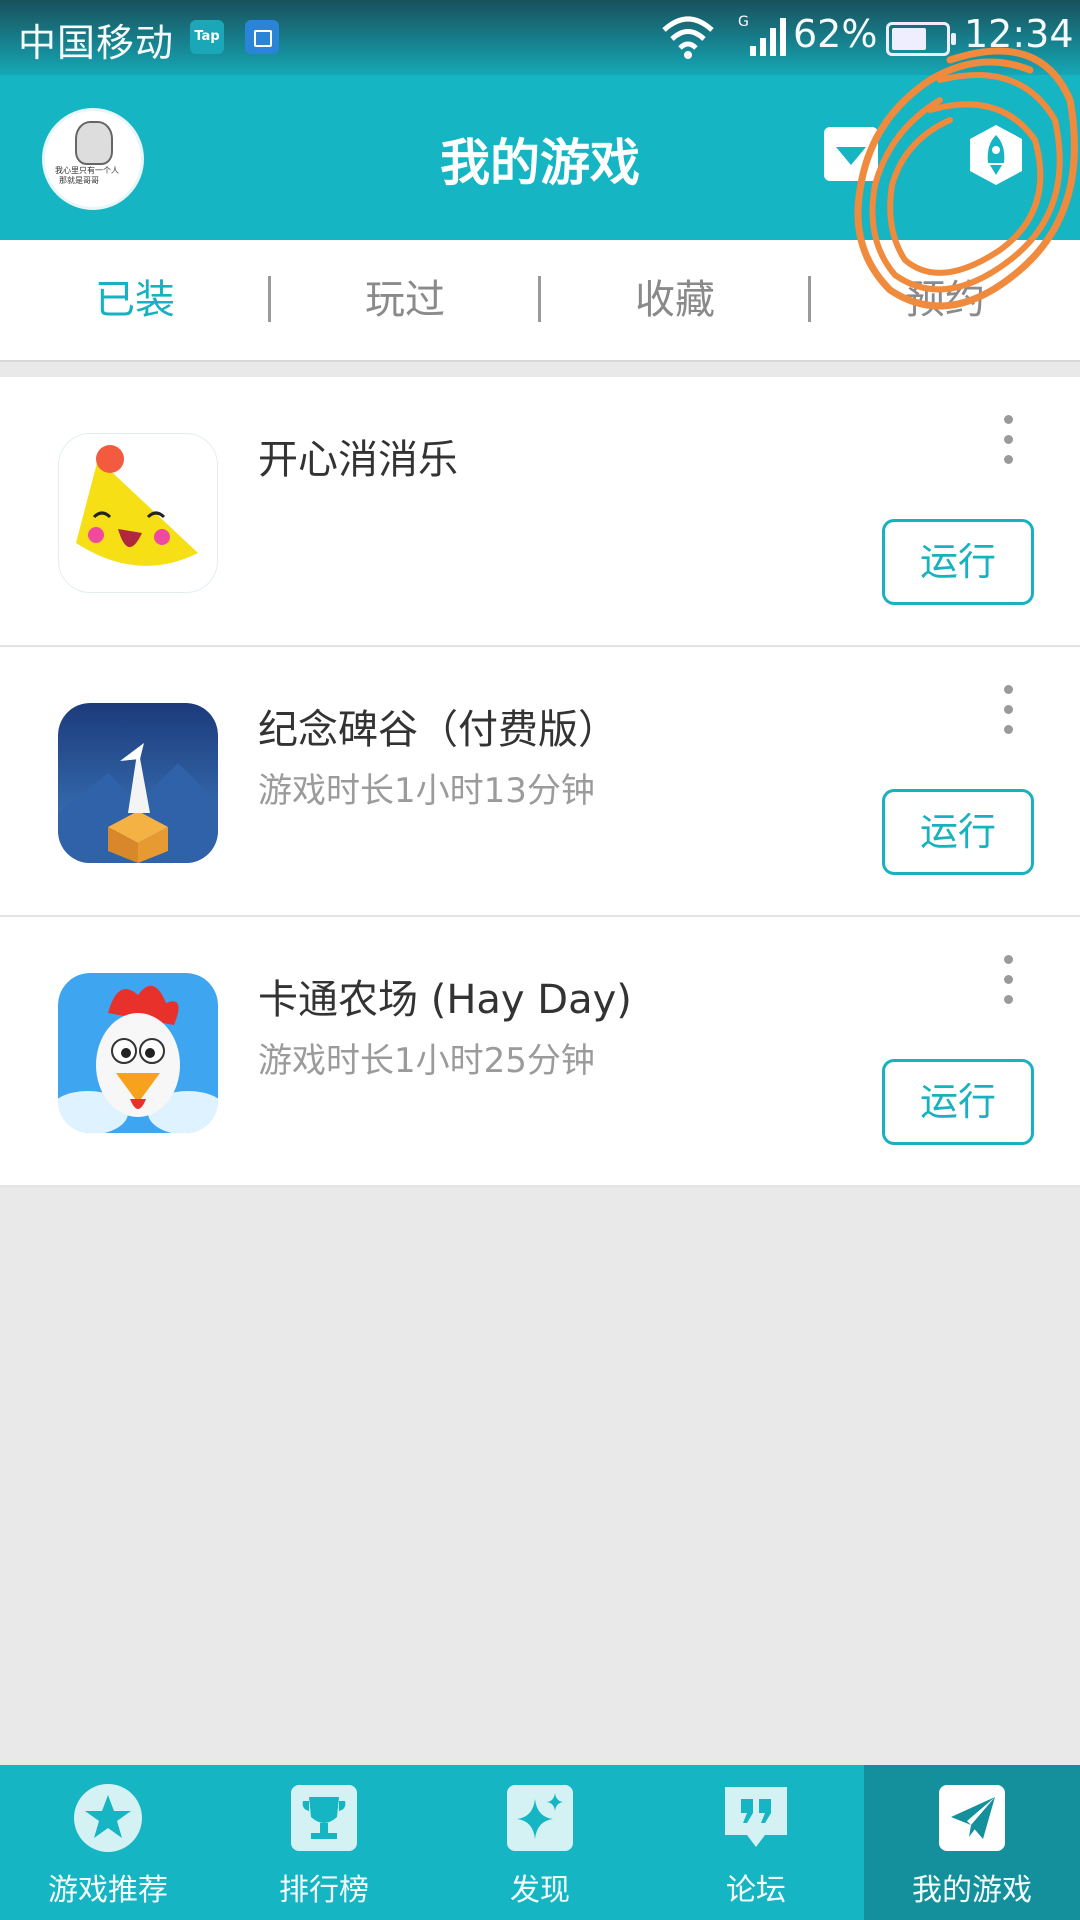  Describe the element at coordinates (945, 300) in the screenshot. I see `tab-reserved: 预约` at that location.